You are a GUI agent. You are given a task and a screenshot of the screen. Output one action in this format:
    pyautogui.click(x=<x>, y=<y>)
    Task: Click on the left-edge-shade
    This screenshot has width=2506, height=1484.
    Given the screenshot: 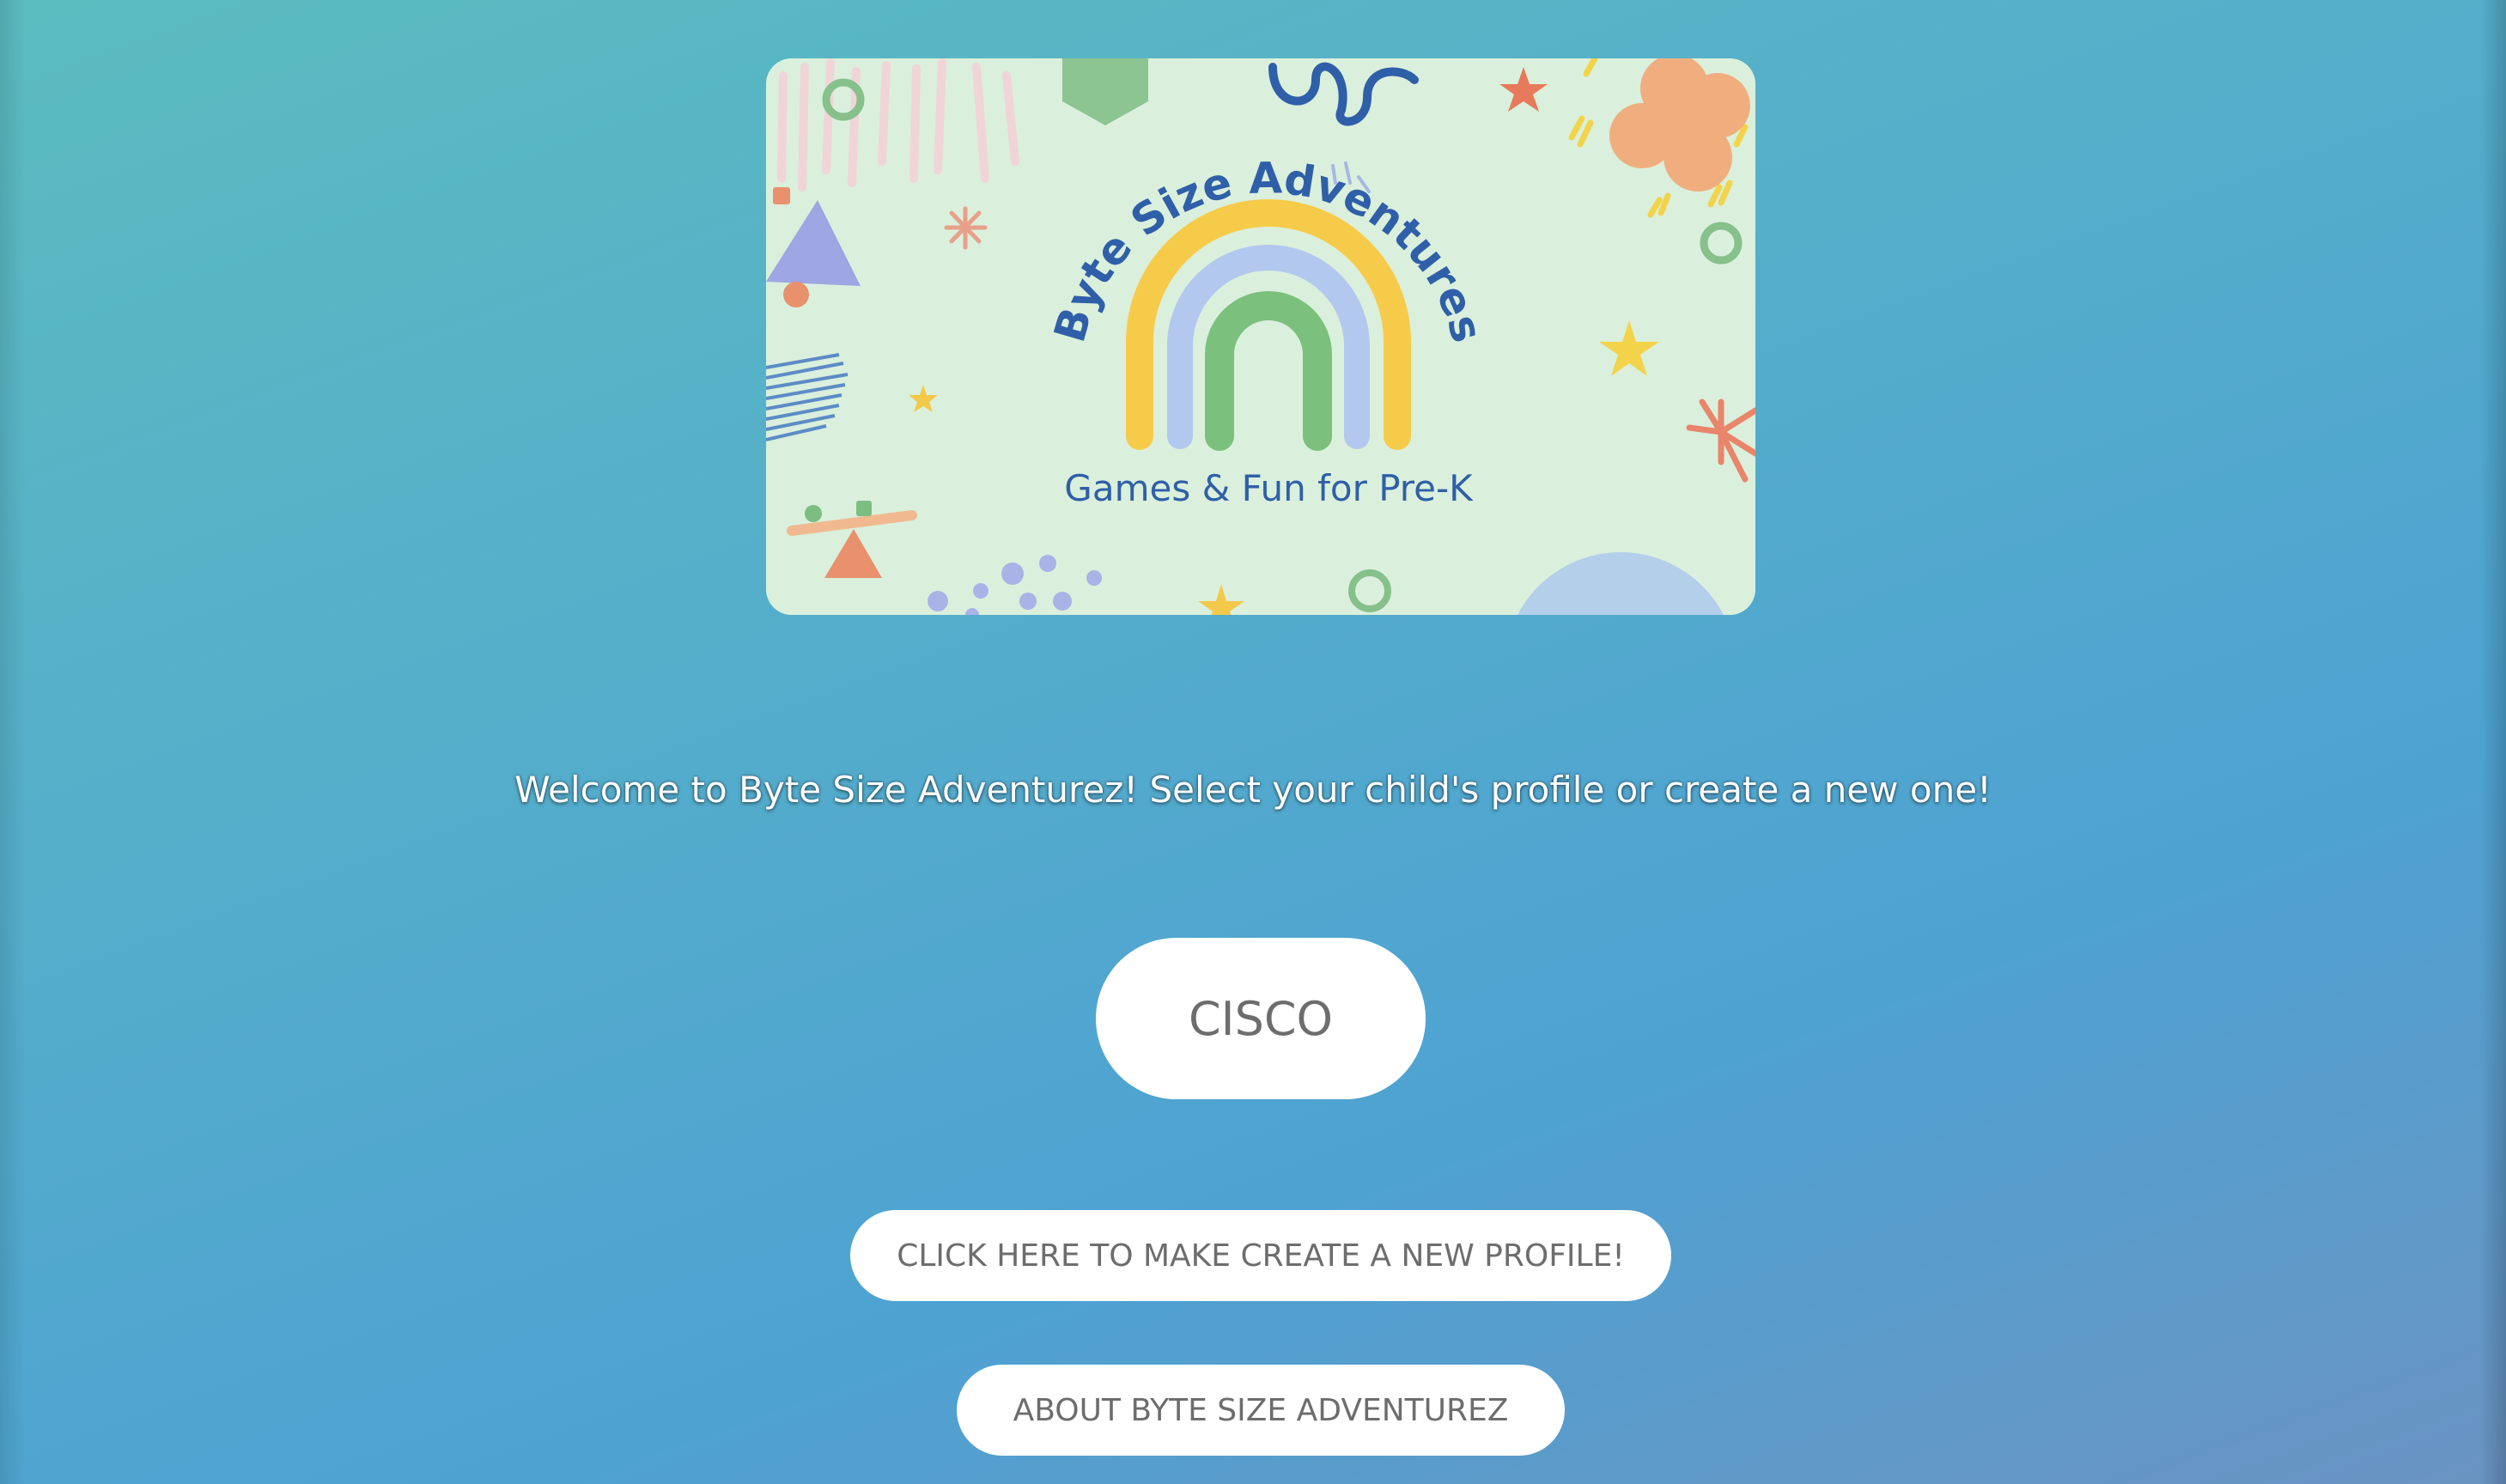 What is the action you would take?
    pyautogui.click(x=13, y=742)
    